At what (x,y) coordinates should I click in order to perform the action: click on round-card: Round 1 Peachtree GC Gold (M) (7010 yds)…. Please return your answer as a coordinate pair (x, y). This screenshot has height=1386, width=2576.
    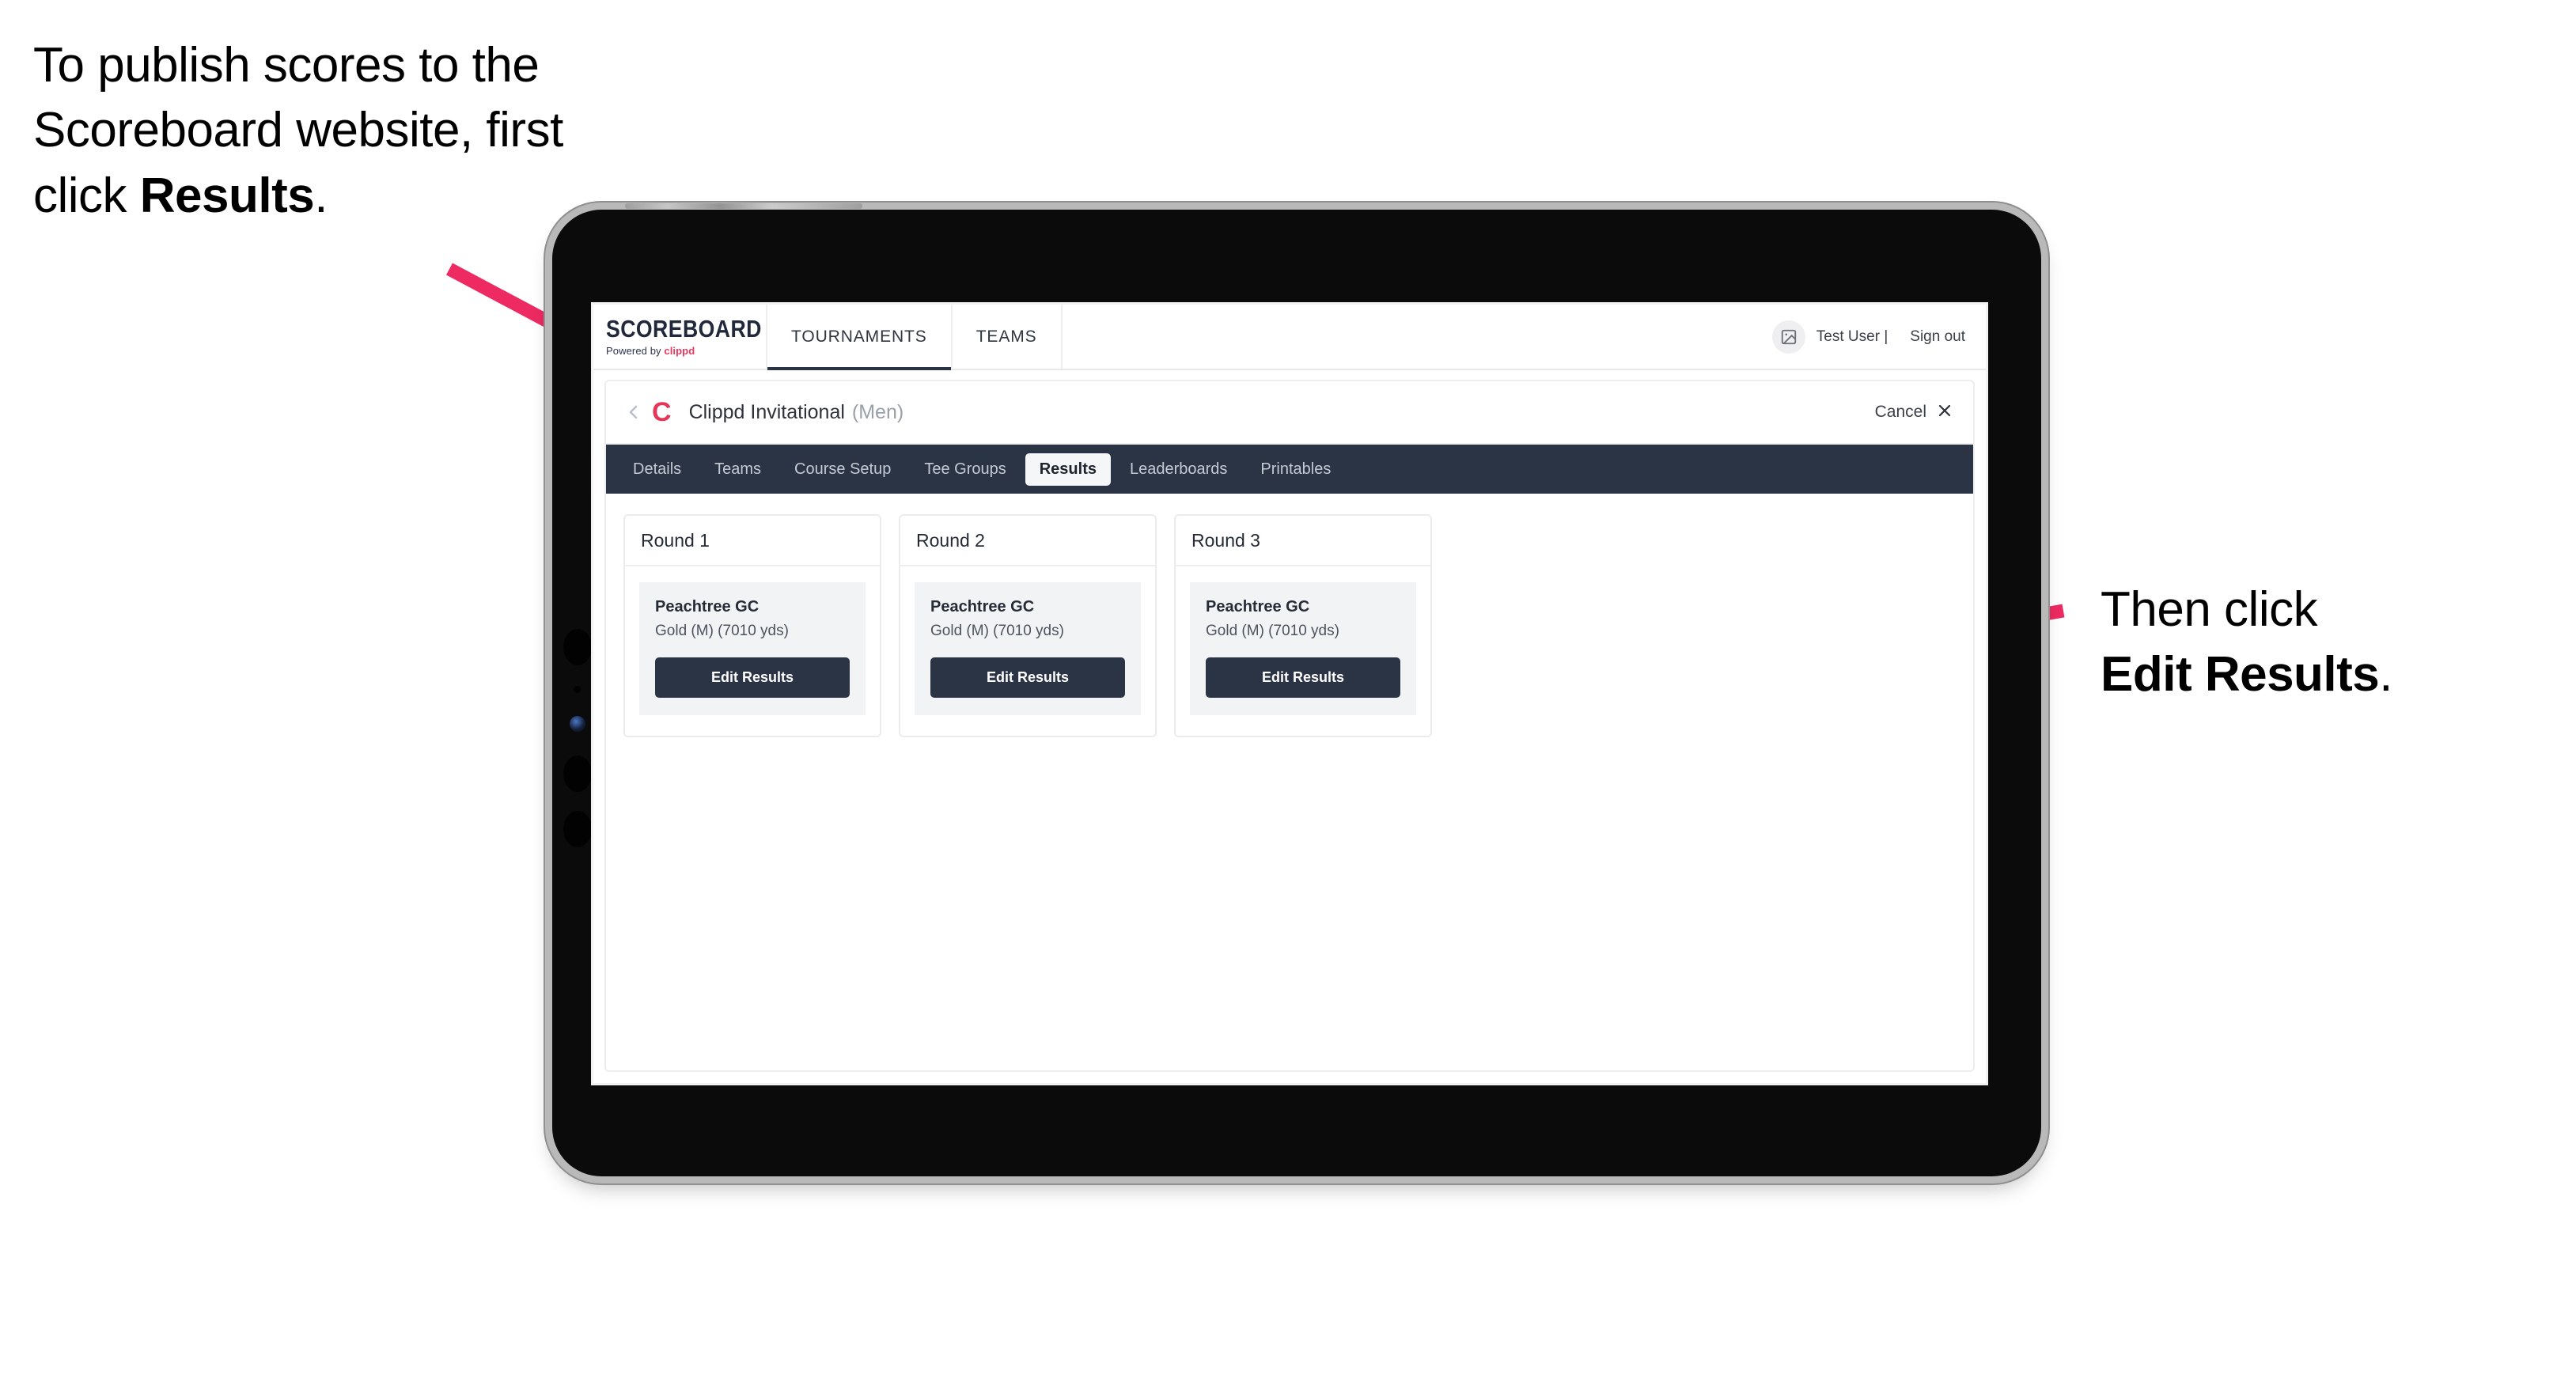
    Looking at the image, I should click on (752, 626).